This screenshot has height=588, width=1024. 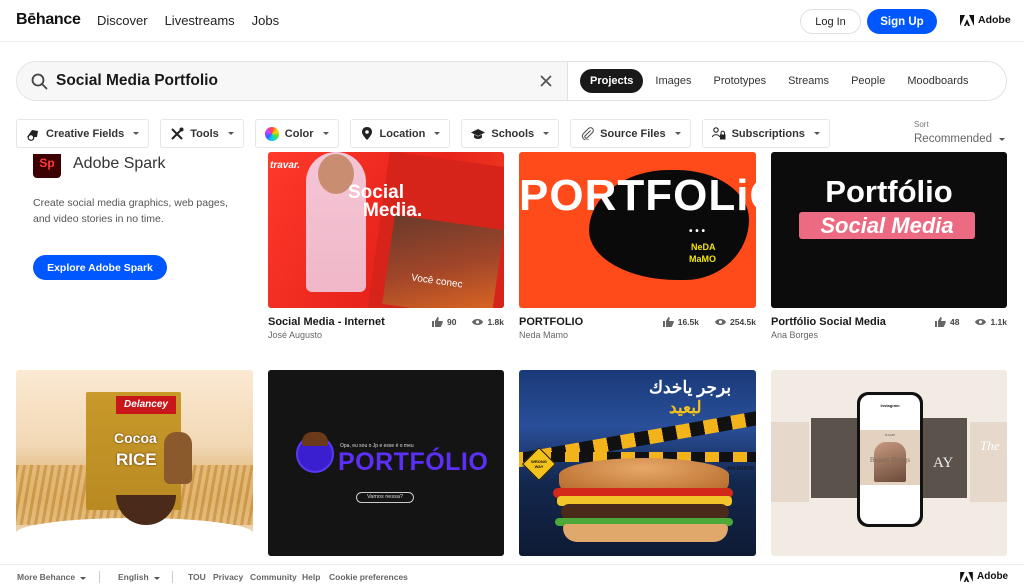 I want to click on filter-schools: Schools, so click(x=510, y=133).